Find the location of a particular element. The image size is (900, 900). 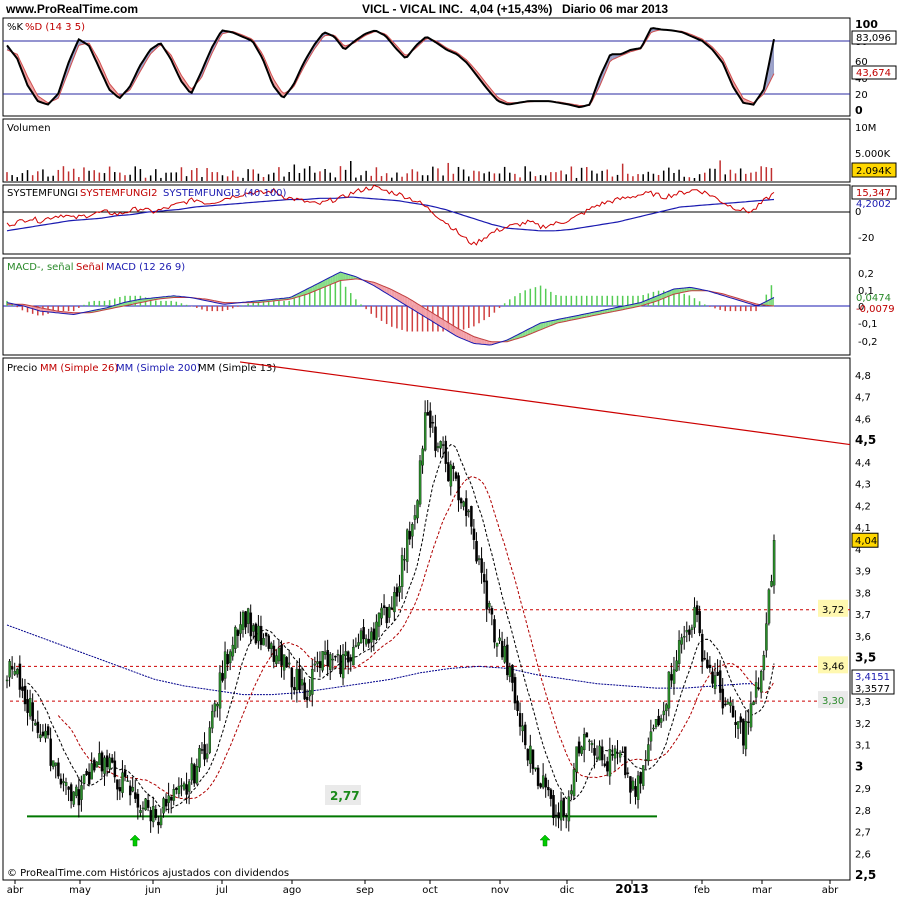

ma200-value: 3,4151 is located at coordinates (872, 677).